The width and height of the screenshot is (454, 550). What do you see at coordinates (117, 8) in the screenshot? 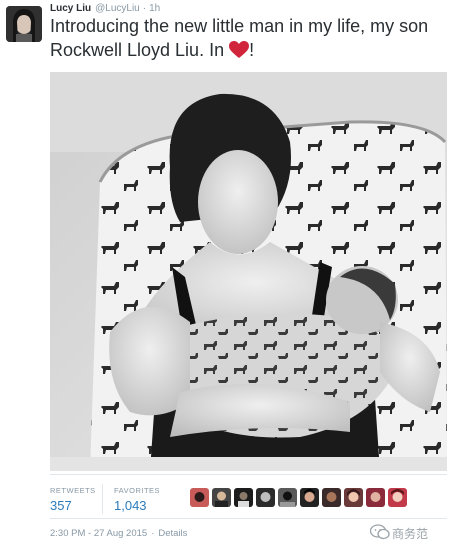
I see `author-handle: @LucyLiu` at bounding box center [117, 8].